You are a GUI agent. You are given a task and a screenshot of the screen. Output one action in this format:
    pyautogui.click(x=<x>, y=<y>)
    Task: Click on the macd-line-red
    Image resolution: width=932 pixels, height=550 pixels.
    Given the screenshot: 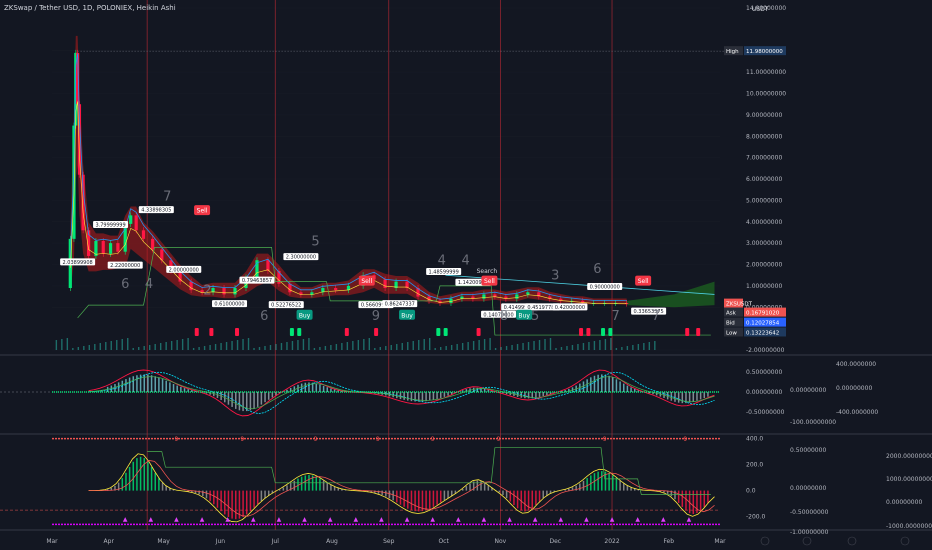 What is the action you would take?
    pyautogui.click(x=401, y=393)
    